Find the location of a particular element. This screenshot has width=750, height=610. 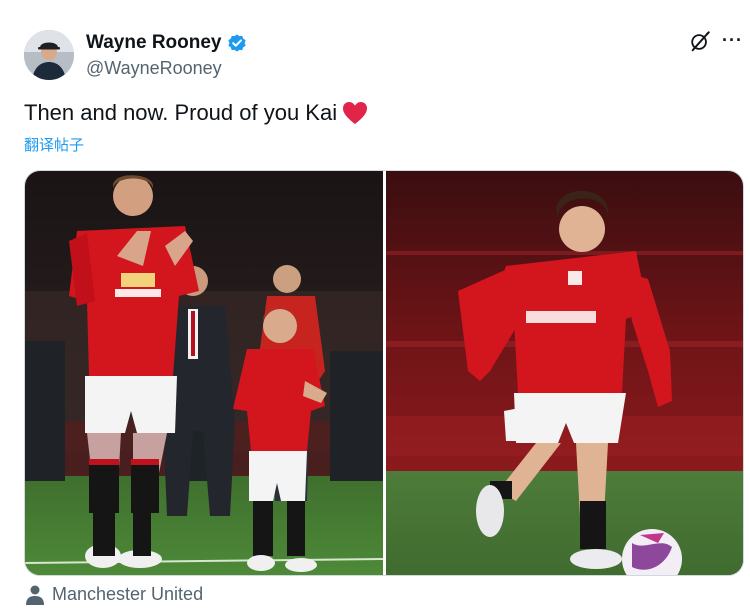

location-label: Manchester United is located at coordinates (127, 594).